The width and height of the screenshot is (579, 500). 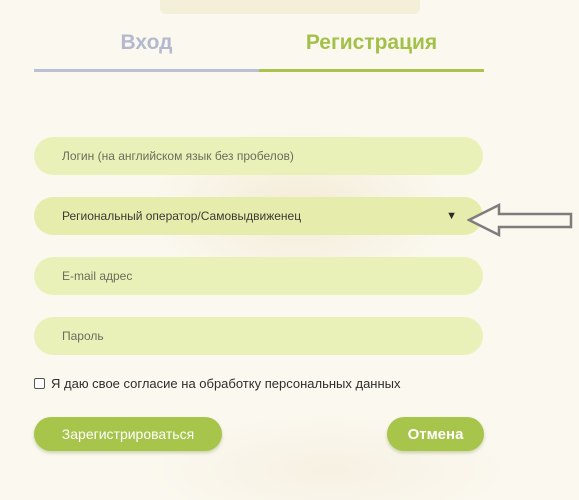 What do you see at coordinates (146, 43) in the screenshot?
I see `tab-login: Вход` at bounding box center [146, 43].